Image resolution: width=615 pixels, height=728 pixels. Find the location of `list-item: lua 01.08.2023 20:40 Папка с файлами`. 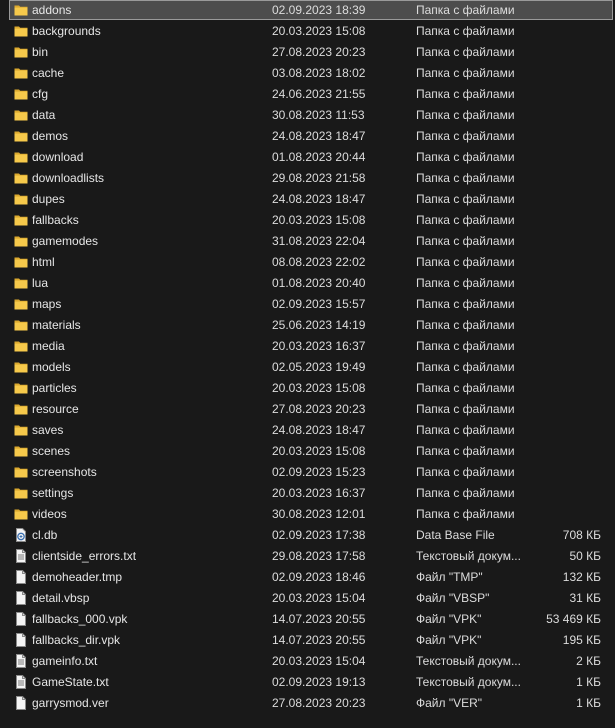

list-item: lua 01.08.2023 20:40 Папка с файлами is located at coordinates (307, 283).